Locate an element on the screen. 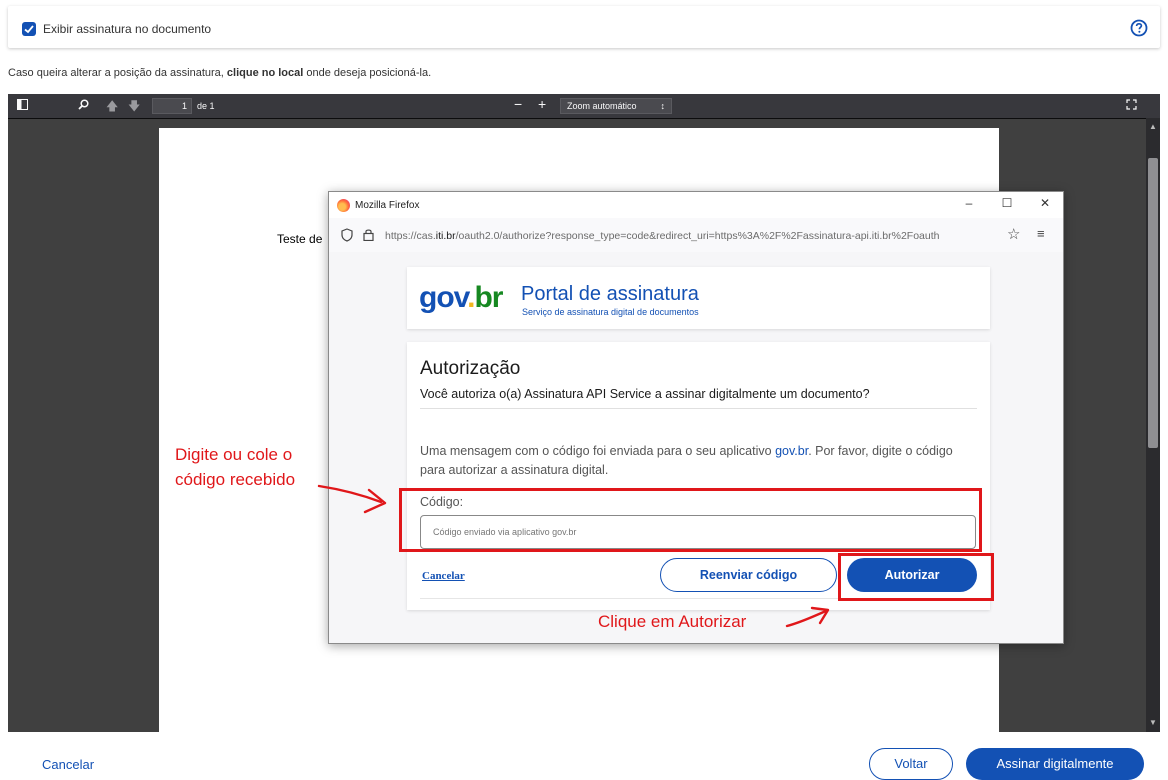 The height and width of the screenshot is (780, 1168). zoom-select: Zoom automático ↕ is located at coordinates (616, 106).